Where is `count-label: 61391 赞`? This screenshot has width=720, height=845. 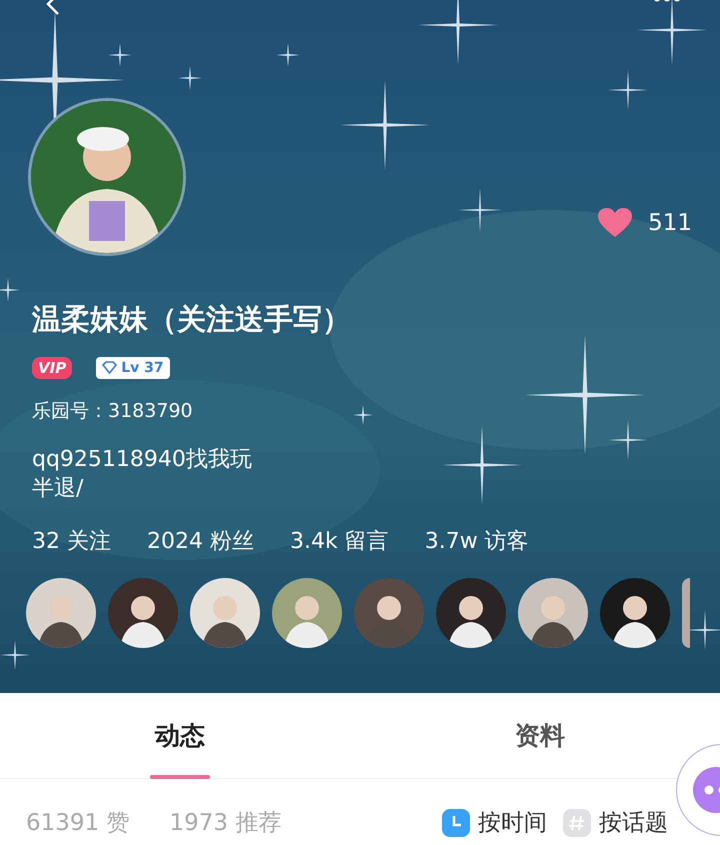 count-label: 61391 赞 is located at coordinates (78, 823).